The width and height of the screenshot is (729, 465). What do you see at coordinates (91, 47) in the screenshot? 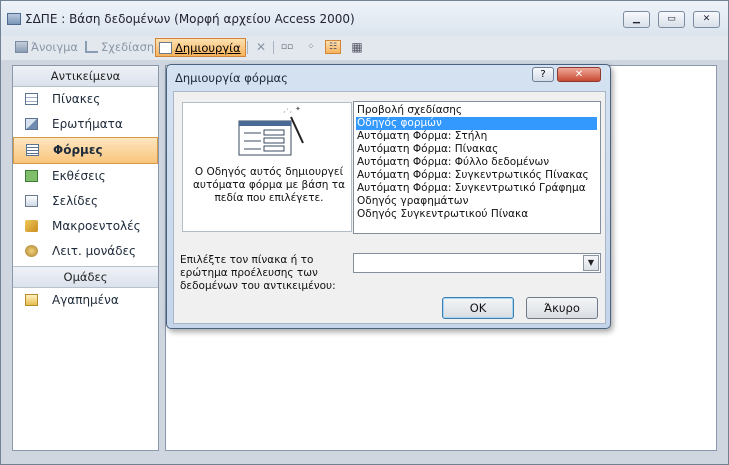
I see `design-icon` at bounding box center [91, 47].